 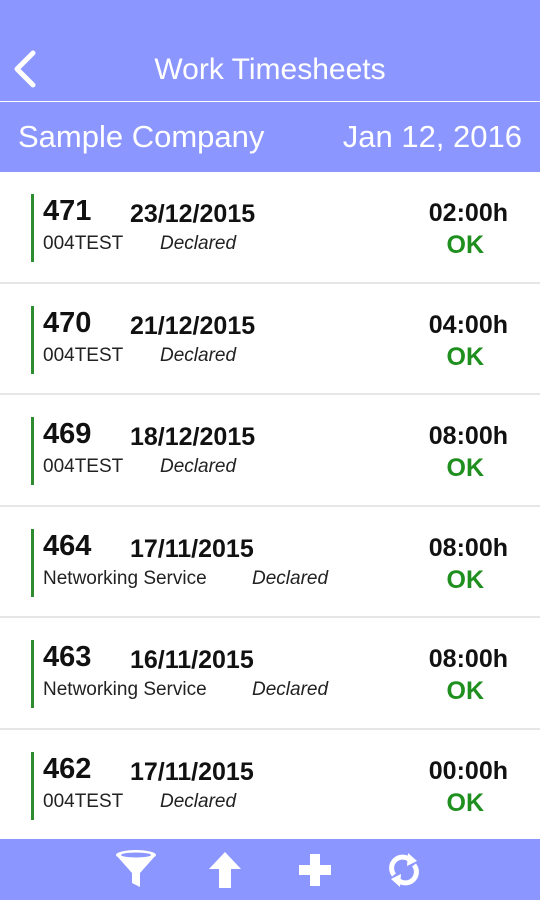 I want to click on timesheet-date: 21/12/2015, so click(x=193, y=325).